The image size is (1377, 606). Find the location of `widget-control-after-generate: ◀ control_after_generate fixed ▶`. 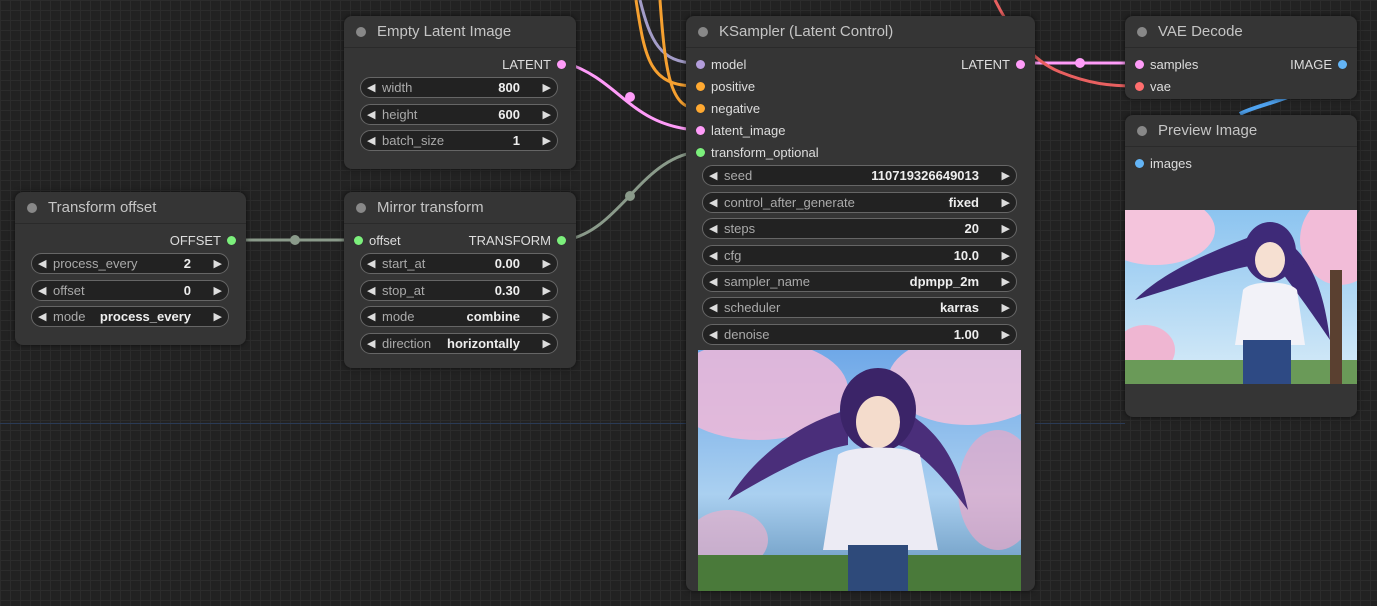

widget-control-after-generate: ◀ control_after_generate fixed ▶ is located at coordinates (859, 202).